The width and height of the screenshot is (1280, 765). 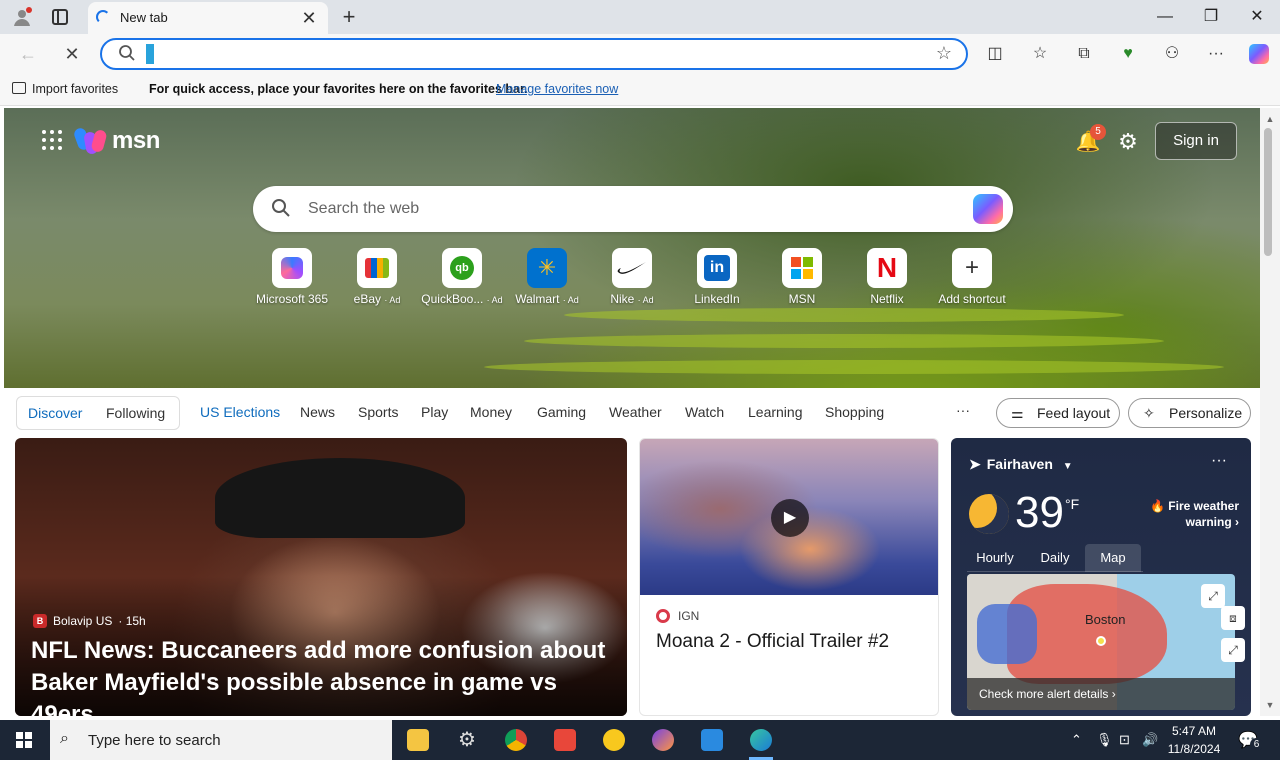 I want to click on personalize-label: Personalize, so click(x=1206, y=413).